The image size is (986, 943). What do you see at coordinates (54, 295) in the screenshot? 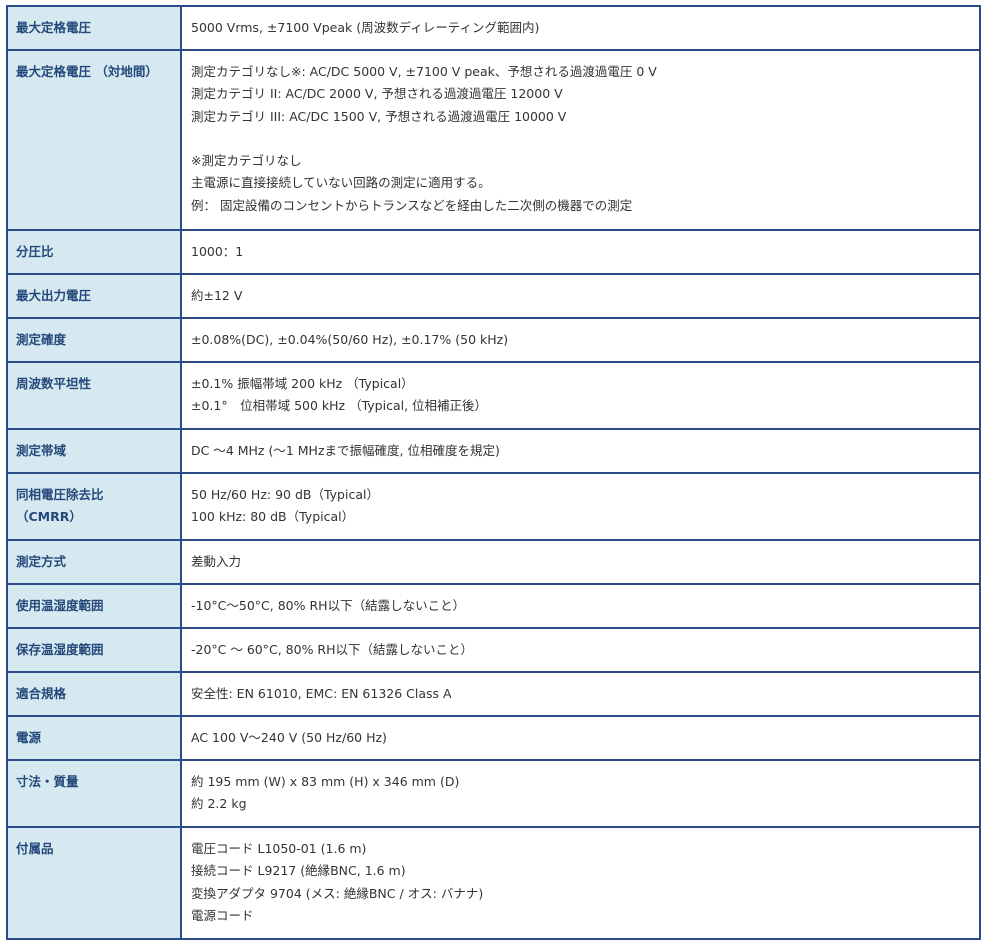
I see `spec-label-line: 最大出力電圧` at bounding box center [54, 295].